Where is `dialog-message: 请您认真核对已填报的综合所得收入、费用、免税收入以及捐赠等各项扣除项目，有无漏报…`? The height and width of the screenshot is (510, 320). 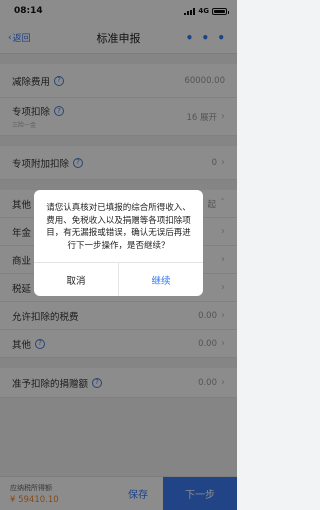 dialog-message: 请您认真核对已填报的综合所得收入、费用、免税收入以及捐赠等各项扣除项目，有无漏报… is located at coordinates (118, 227).